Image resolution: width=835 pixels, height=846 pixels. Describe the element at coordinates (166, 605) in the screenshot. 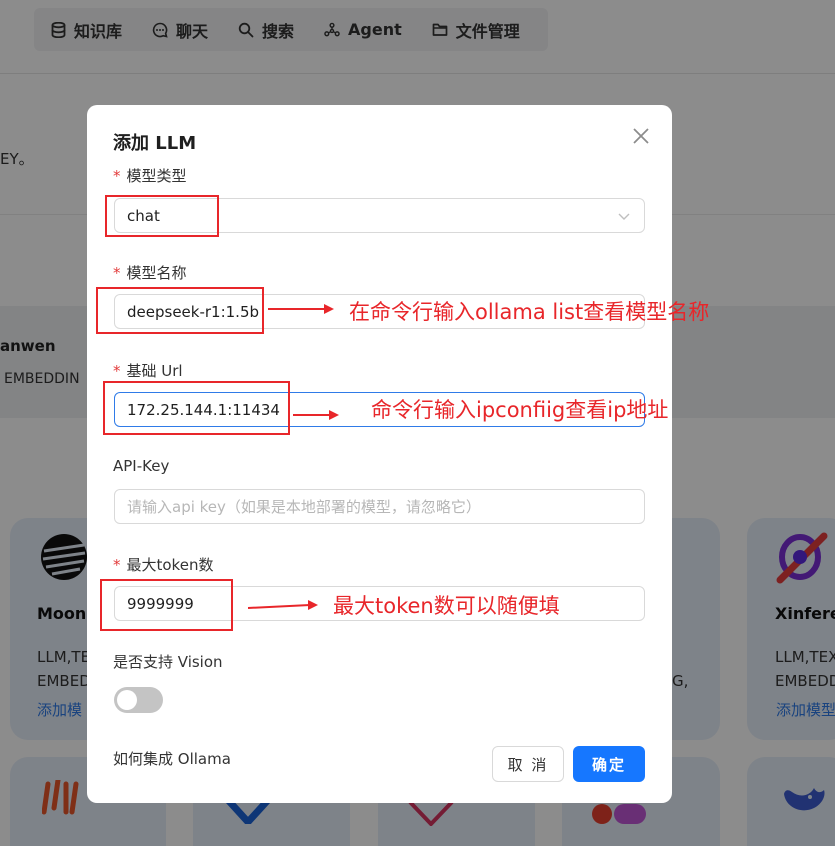

I see `annotation-box-max-tokens` at that location.